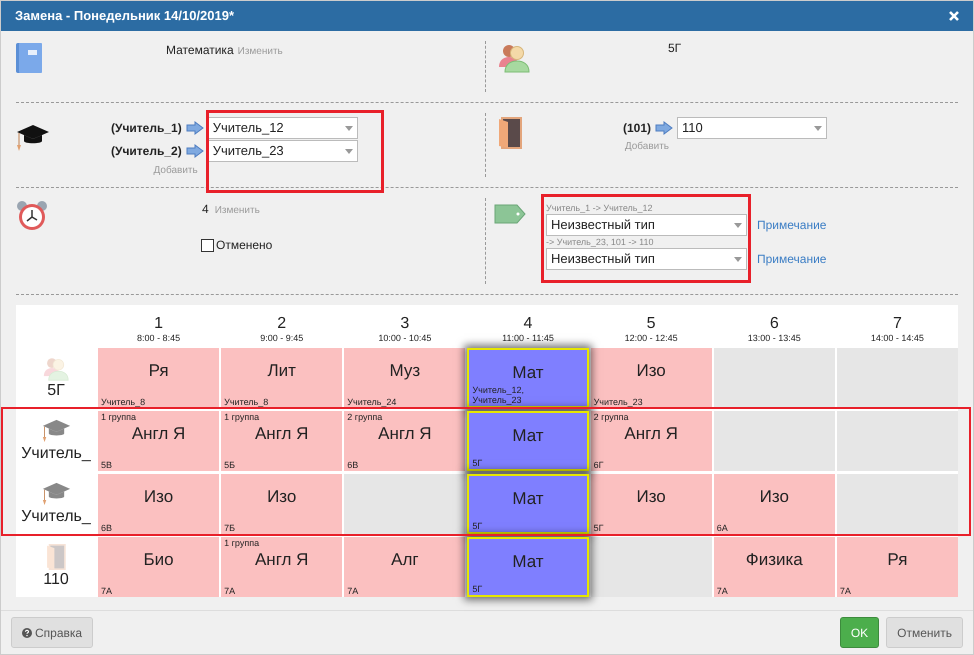 The image size is (974, 655). I want to click on lesson-cell: Био 7А, so click(159, 567).